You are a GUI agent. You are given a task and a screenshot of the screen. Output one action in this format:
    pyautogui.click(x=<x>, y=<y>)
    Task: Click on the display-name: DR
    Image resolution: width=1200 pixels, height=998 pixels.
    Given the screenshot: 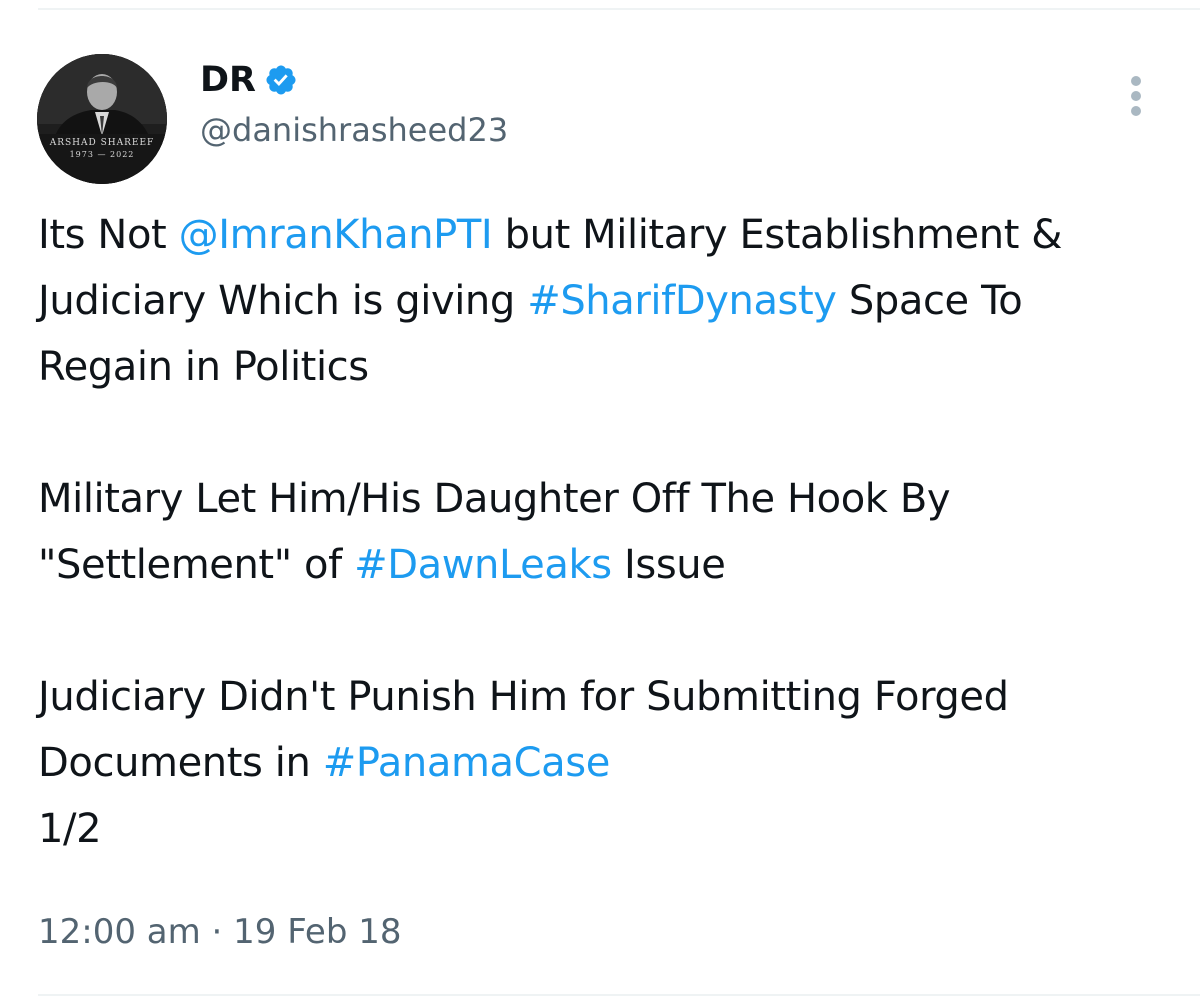 What is the action you would take?
    pyautogui.click(x=228, y=80)
    